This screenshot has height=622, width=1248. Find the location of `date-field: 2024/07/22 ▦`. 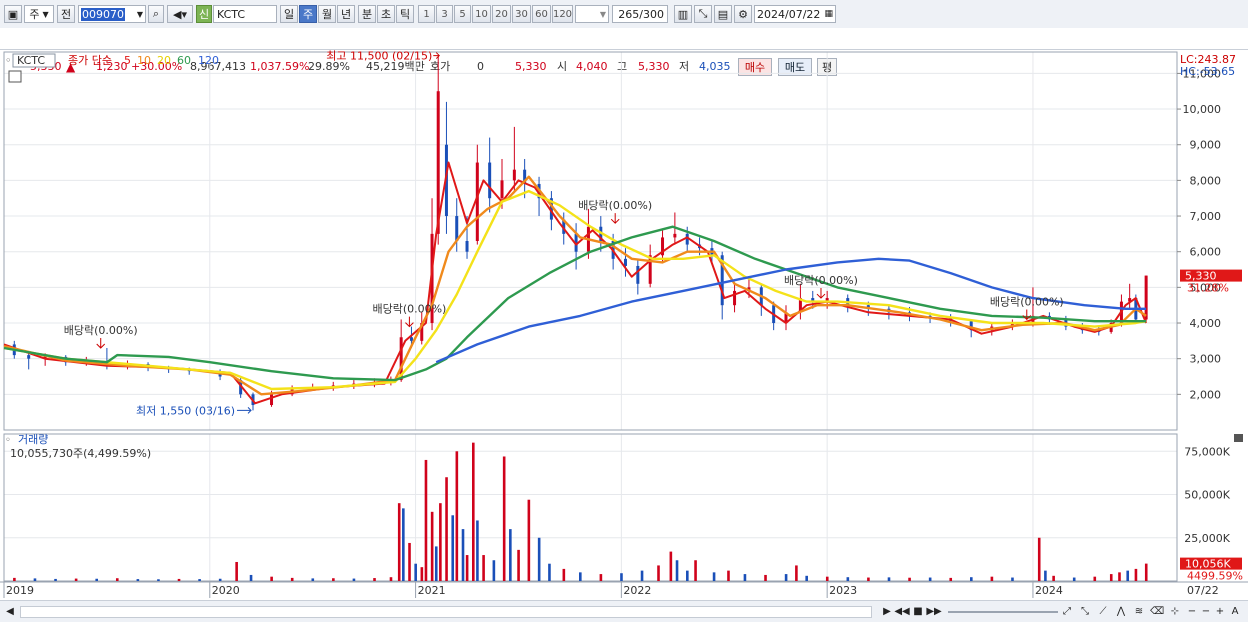

date-field: 2024/07/22 ▦ is located at coordinates (795, 14).